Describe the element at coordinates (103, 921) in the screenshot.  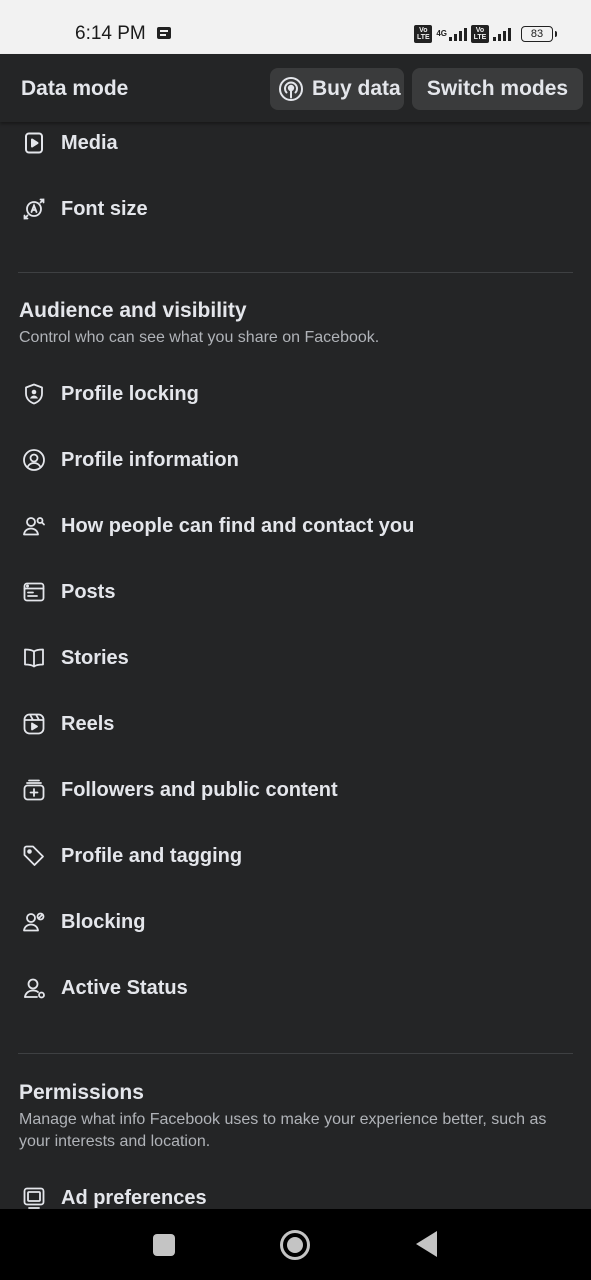
I see `settings-item-label: Blocking` at that location.